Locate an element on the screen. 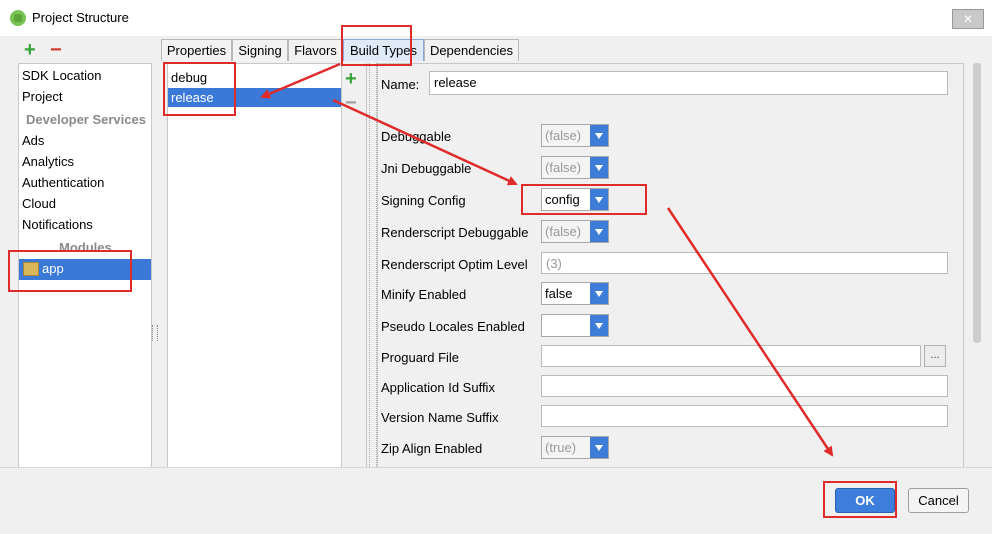 The image size is (992, 534). list-item-authentication: Authentication is located at coordinates (63, 182).